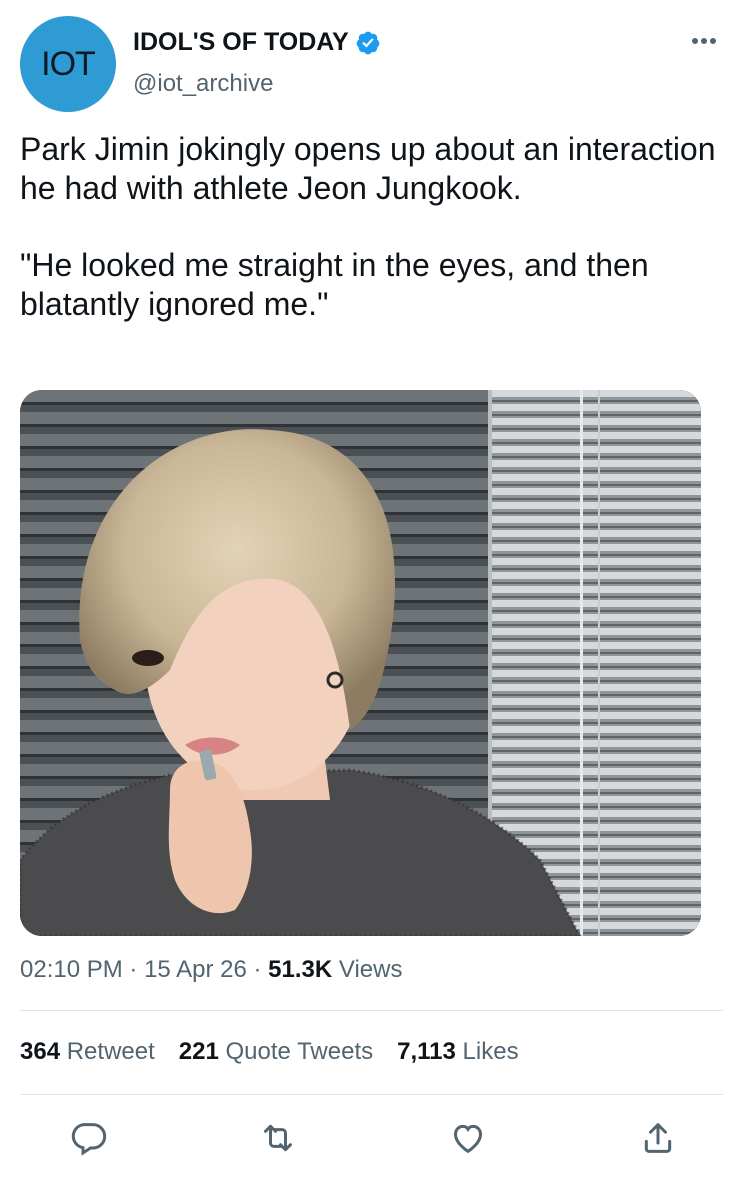 The image size is (743, 1199). I want to click on more-dots-icon, so click(704, 41).